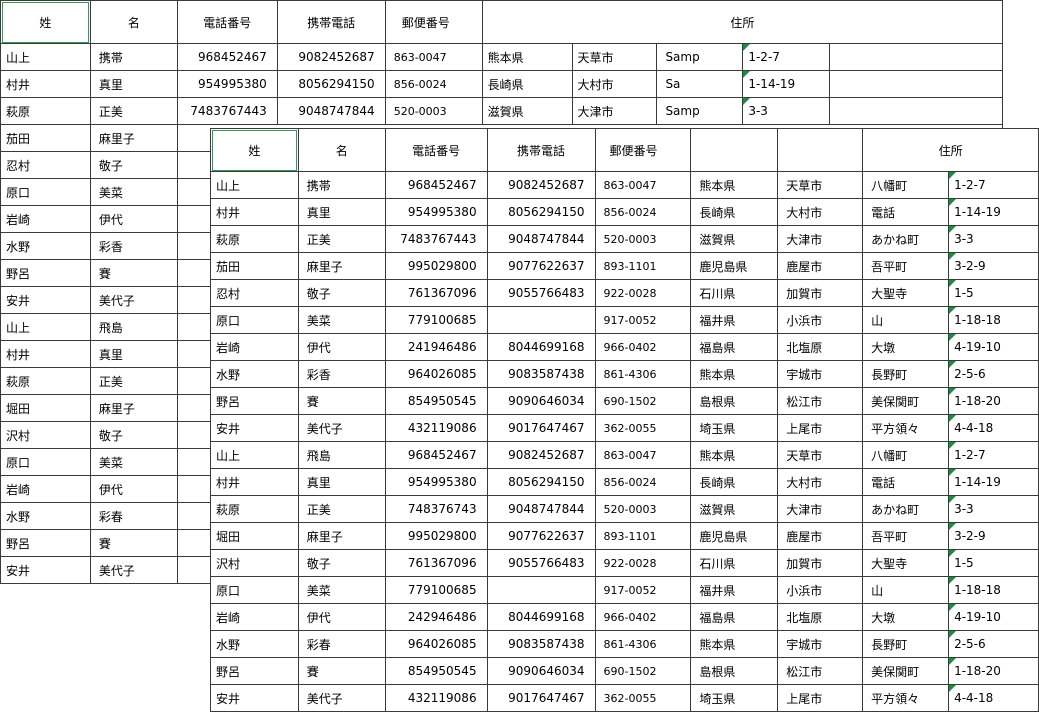  I want to click on mobile-cell: 9017647467, so click(541, 428).